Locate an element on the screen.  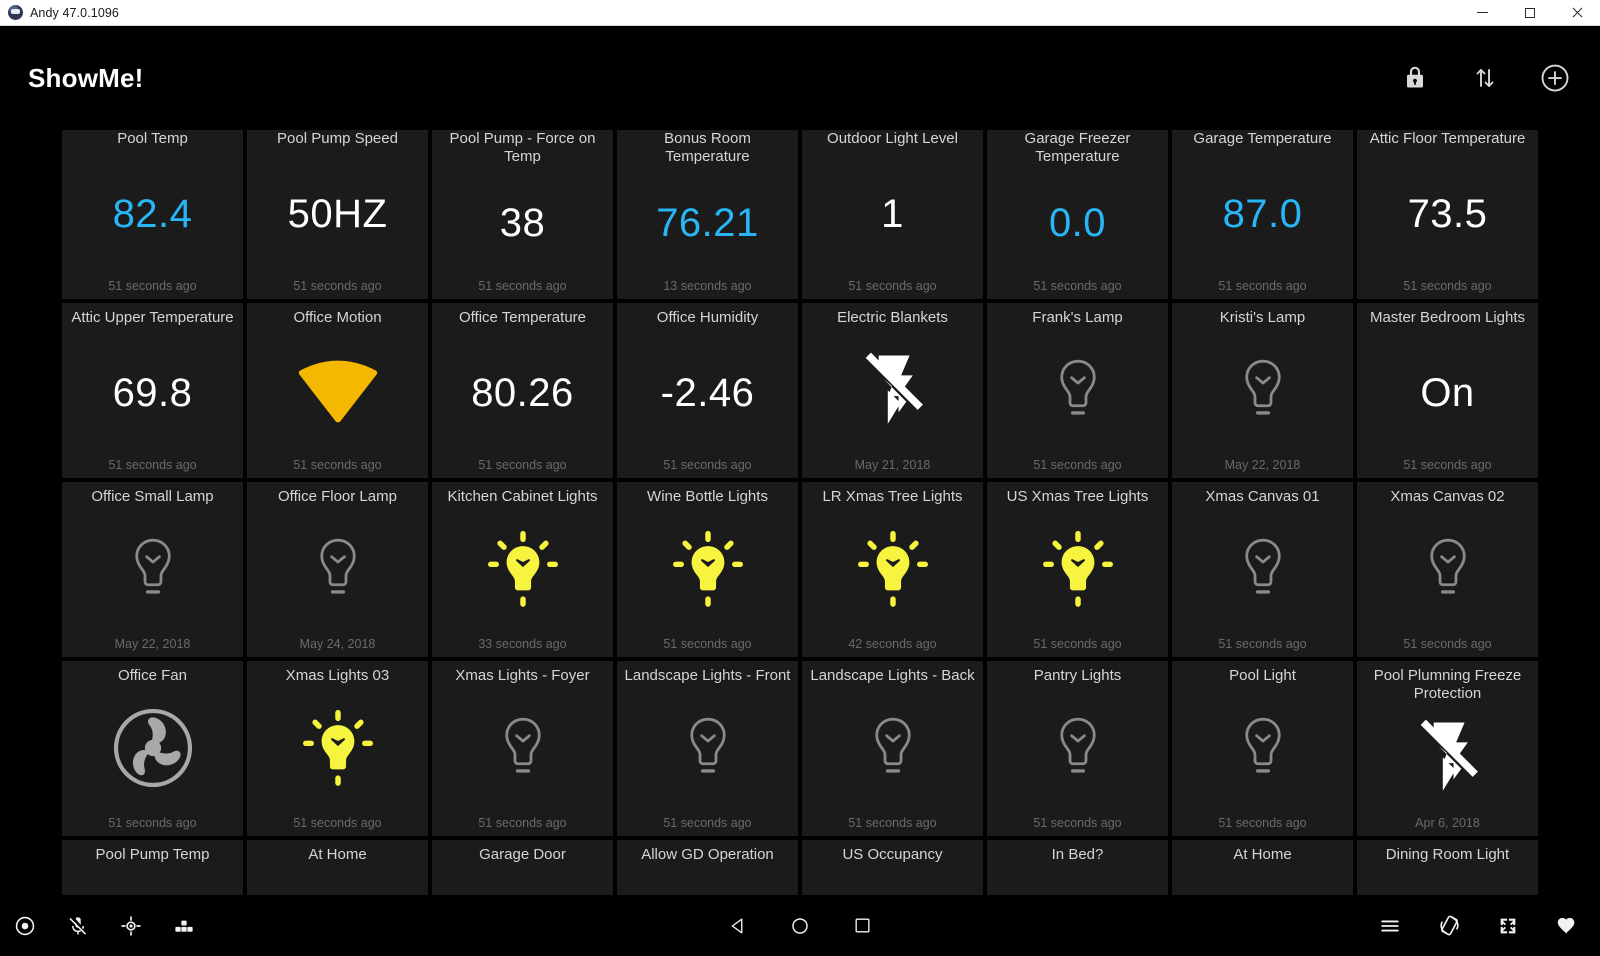
dashboard-tile: Pool Pump Speed 50HZ 51 seconds ago is located at coordinates (337, 214).